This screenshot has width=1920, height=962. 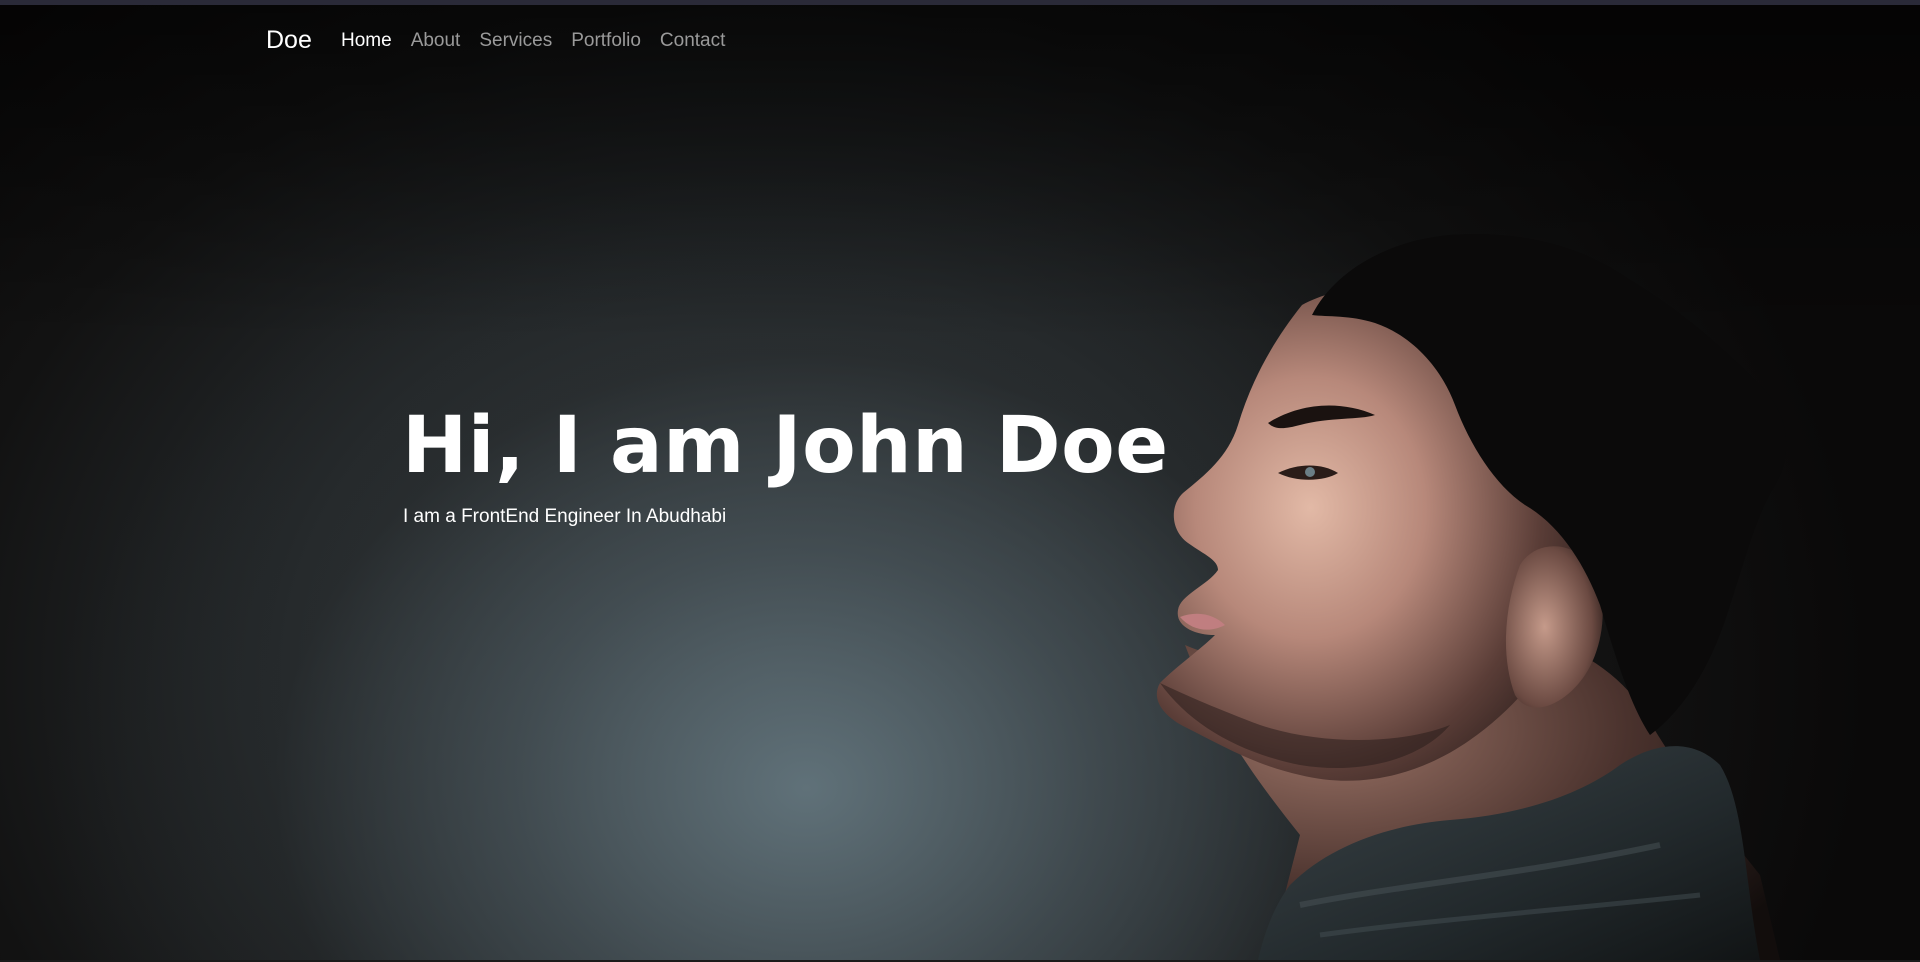 I want to click on nav-link-portfolio: Portfolio, so click(x=606, y=41).